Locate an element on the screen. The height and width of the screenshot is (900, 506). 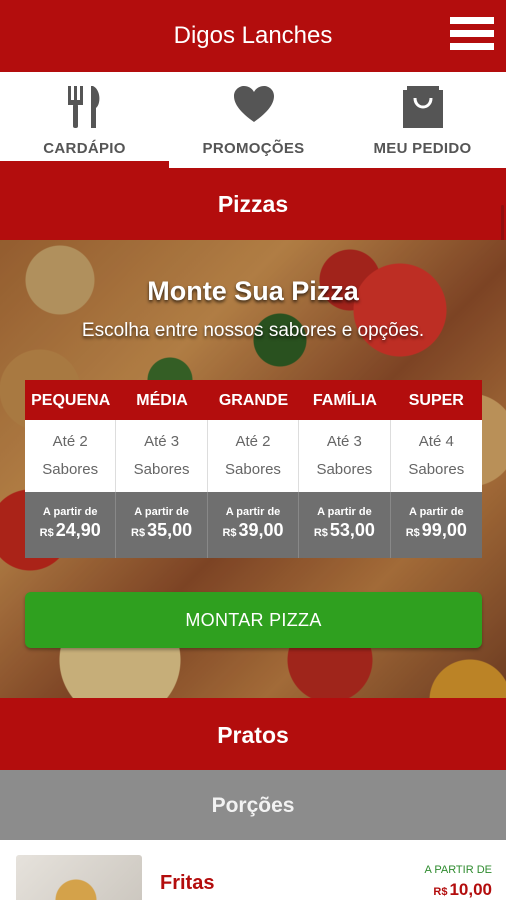
size-option-familia: FAMÍLIA Até 3 Sabores A partir de R$ 53,00 is located at coordinates (345, 469).